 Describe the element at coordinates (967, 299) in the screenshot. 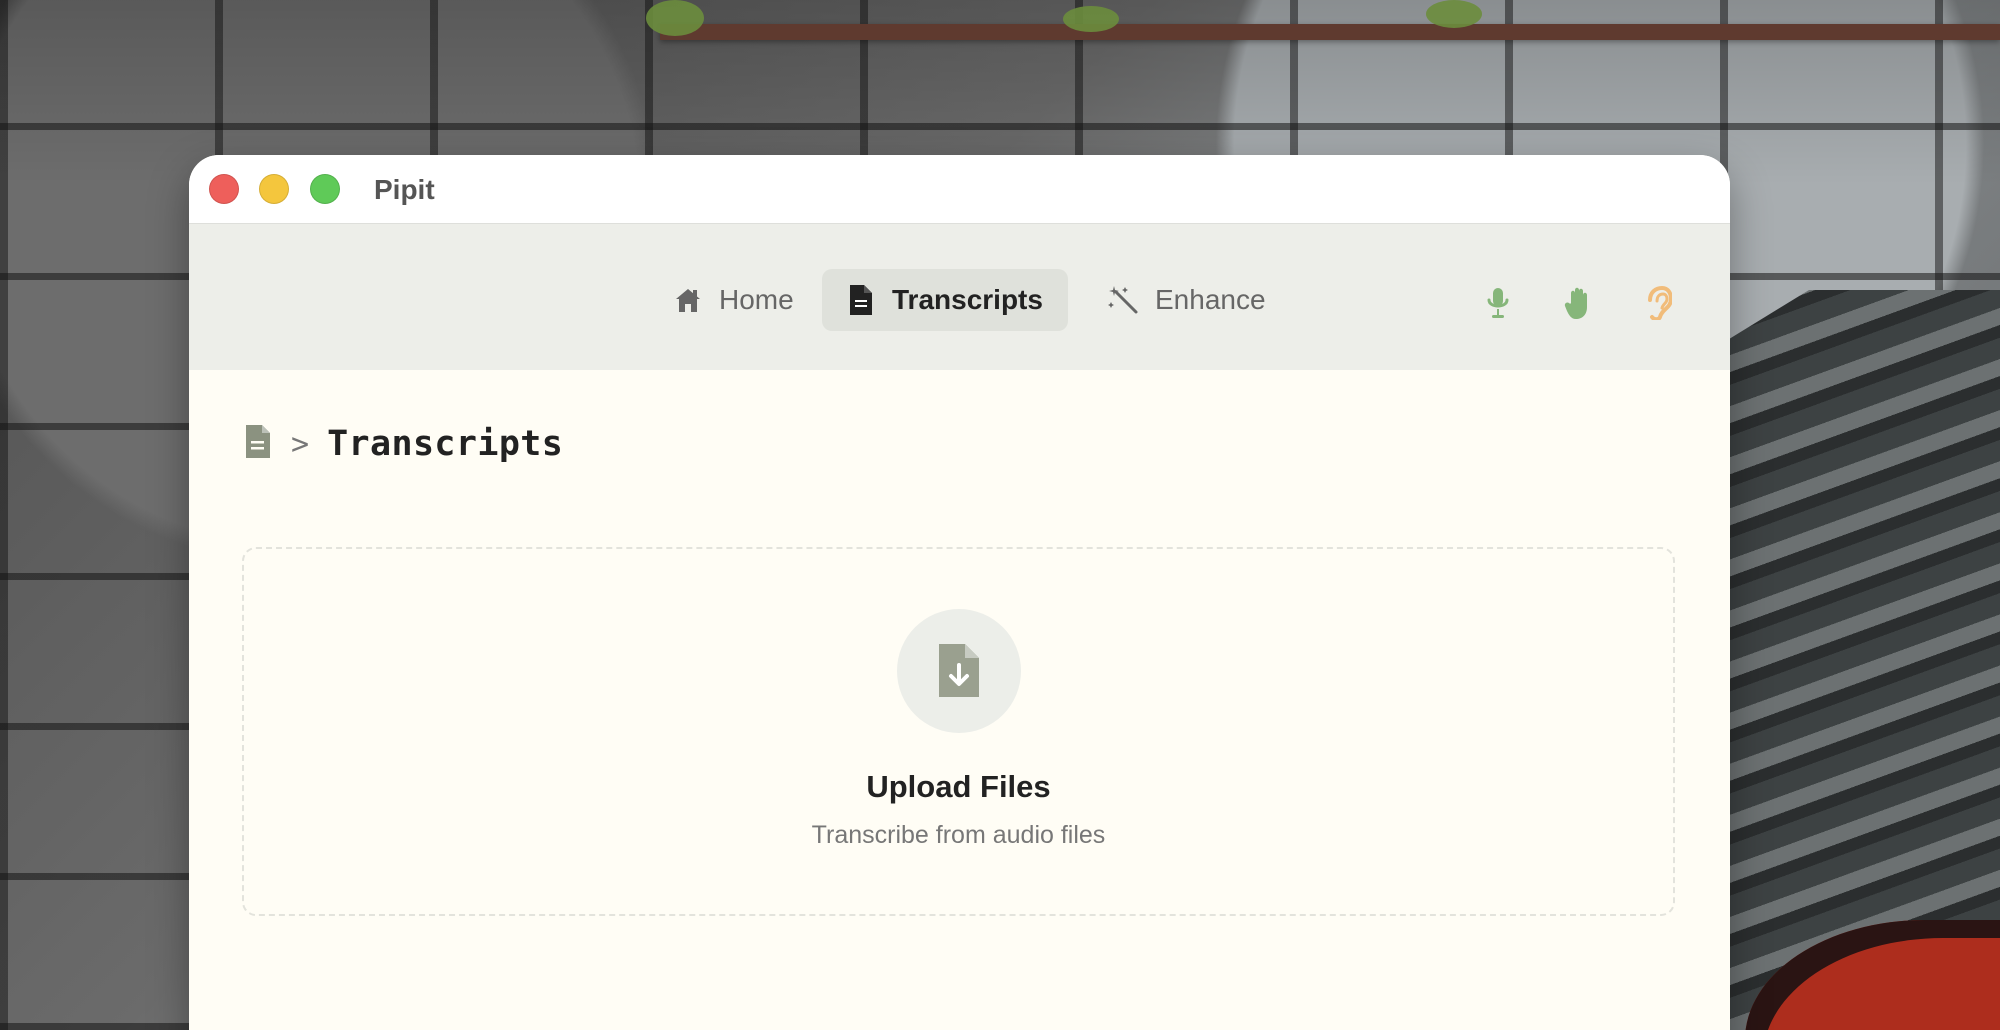

I see `tab-label-transcripts: Transcripts` at that location.